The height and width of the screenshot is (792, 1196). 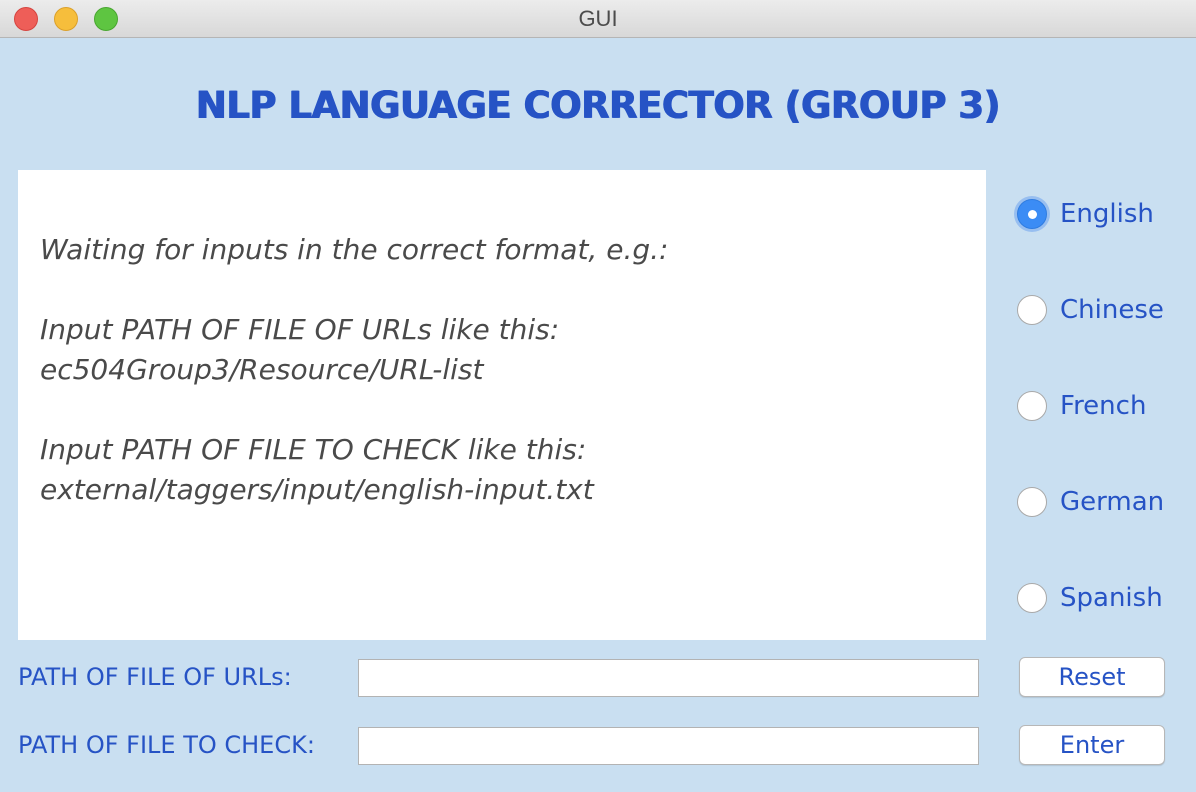 What do you see at coordinates (1032, 406) in the screenshot?
I see `radio-button-french` at bounding box center [1032, 406].